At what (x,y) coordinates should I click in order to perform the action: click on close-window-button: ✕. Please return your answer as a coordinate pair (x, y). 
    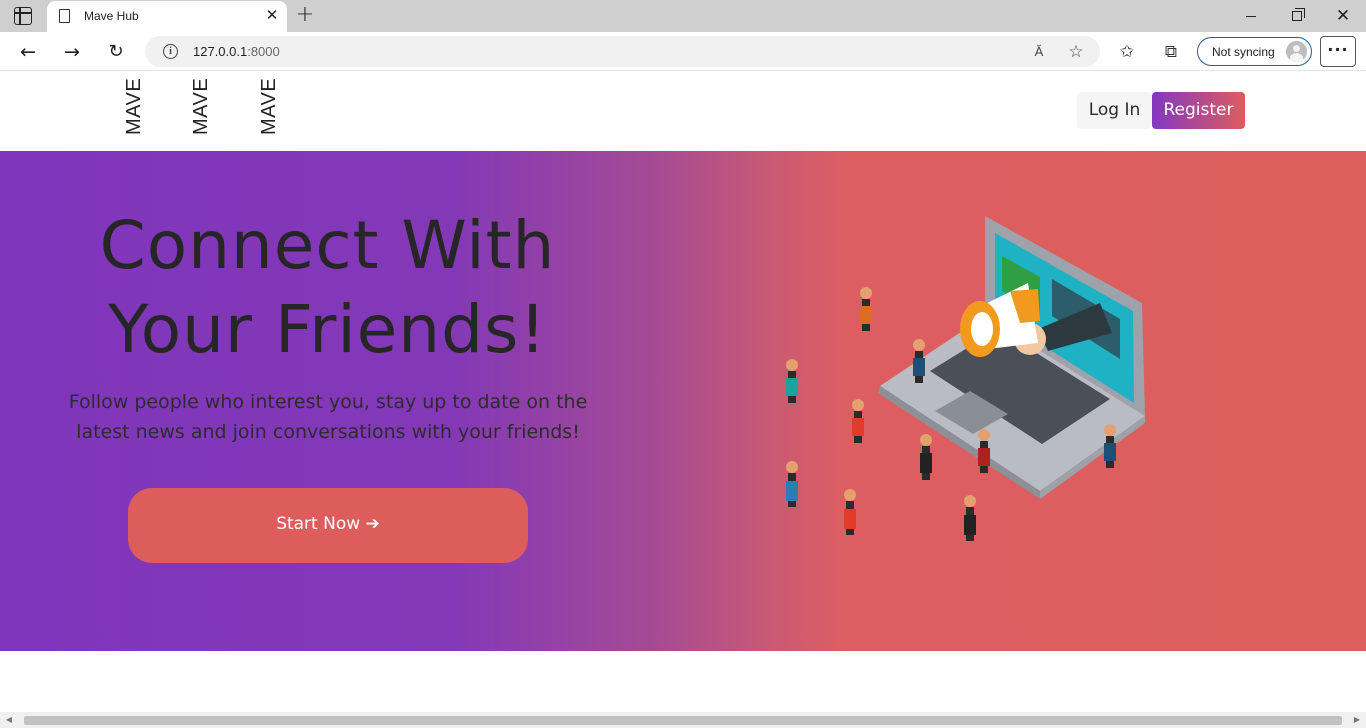
    Looking at the image, I should click on (1343, 16).